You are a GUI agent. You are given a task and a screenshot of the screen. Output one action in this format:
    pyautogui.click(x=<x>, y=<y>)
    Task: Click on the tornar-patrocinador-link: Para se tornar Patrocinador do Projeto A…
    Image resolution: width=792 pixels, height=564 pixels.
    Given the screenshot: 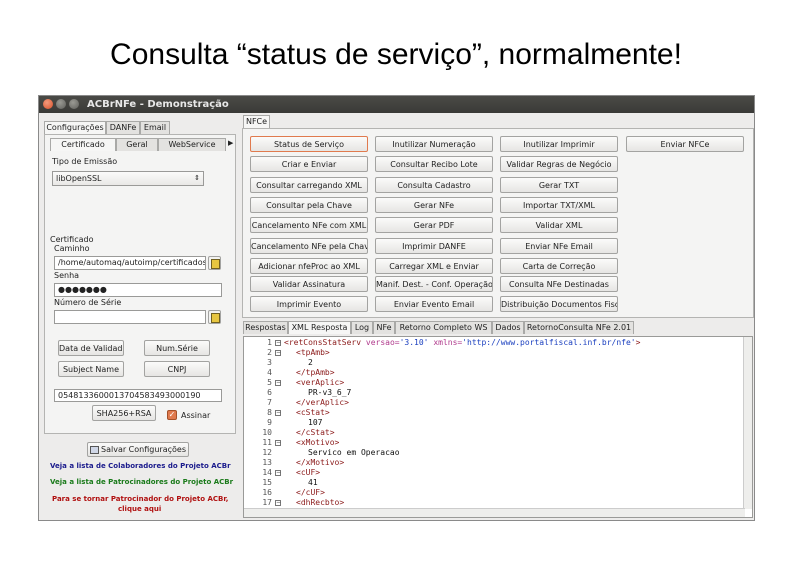 What is the action you would take?
    pyautogui.click(x=146, y=499)
    